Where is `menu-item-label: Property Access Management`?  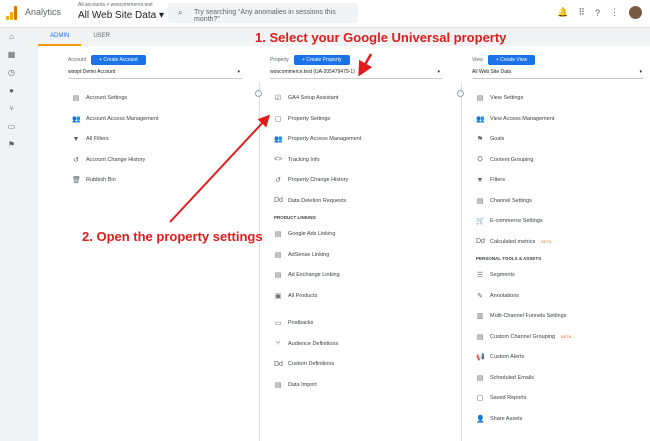 menu-item-label: Property Access Management is located at coordinates (325, 139).